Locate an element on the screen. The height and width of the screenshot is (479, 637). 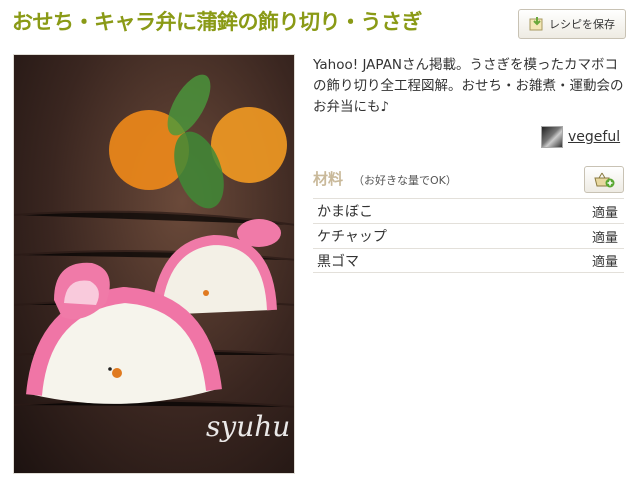
ingredients-list: かまぼこ 適量 ケチャップ 適量 黒ゴマ 適量 is located at coordinates (468, 235).